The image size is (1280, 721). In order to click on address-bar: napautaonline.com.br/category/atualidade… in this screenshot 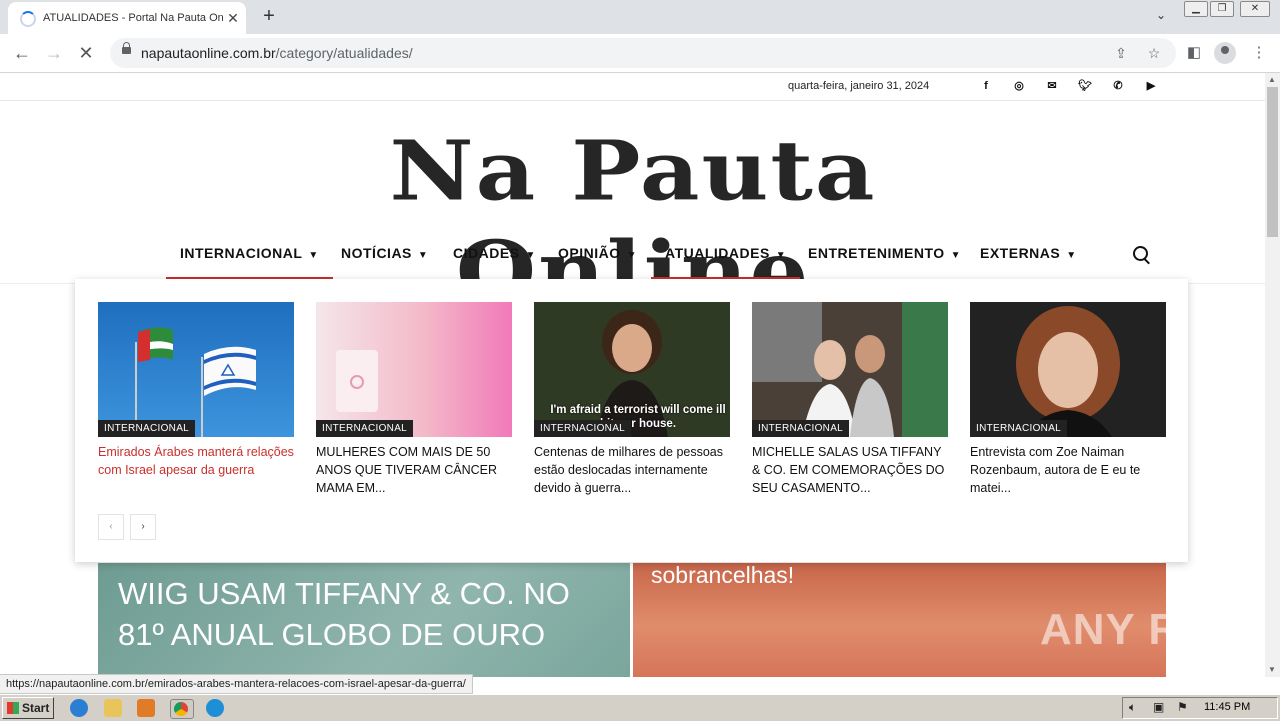, I will do `click(643, 53)`.